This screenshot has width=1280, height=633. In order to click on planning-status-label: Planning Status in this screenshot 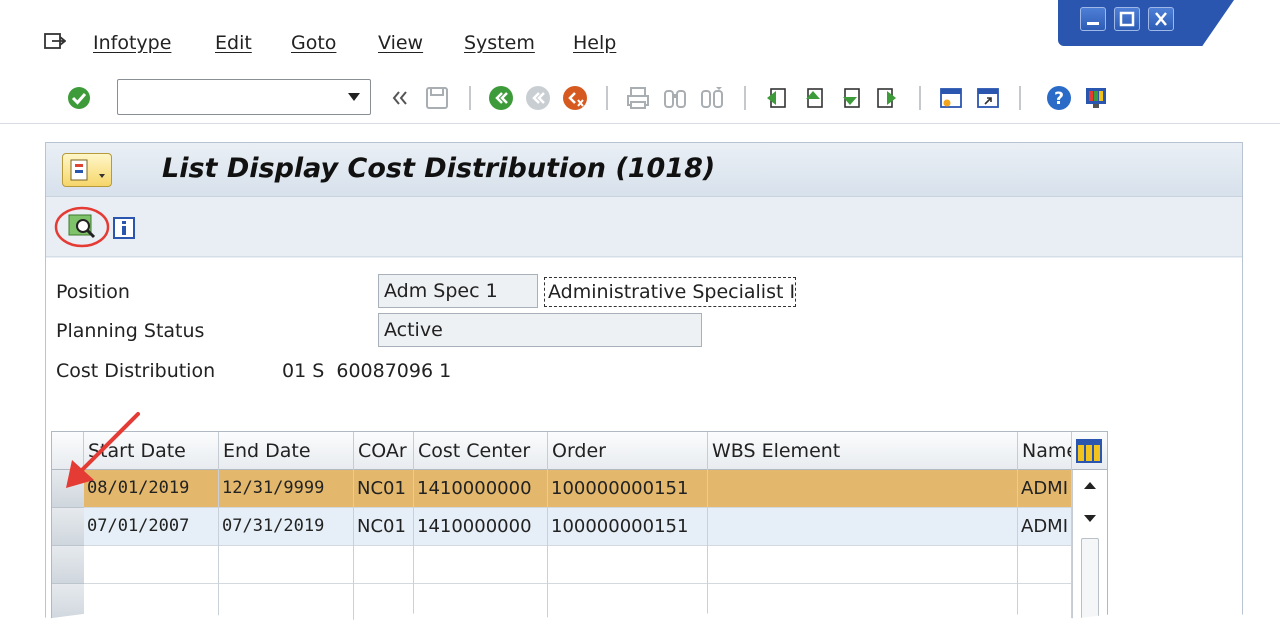, I will do `click(130, 331)`.